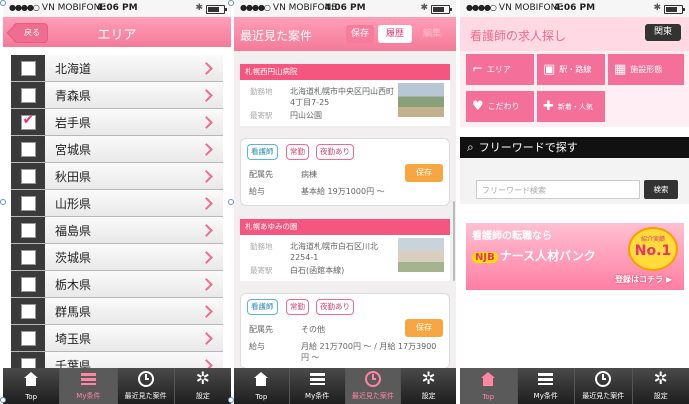 The height and width of the screenshot is (404, 689). Describe the element at coordinates (477, 69) in the screenshot. I see `stairs-icon: ⌐` at that location.